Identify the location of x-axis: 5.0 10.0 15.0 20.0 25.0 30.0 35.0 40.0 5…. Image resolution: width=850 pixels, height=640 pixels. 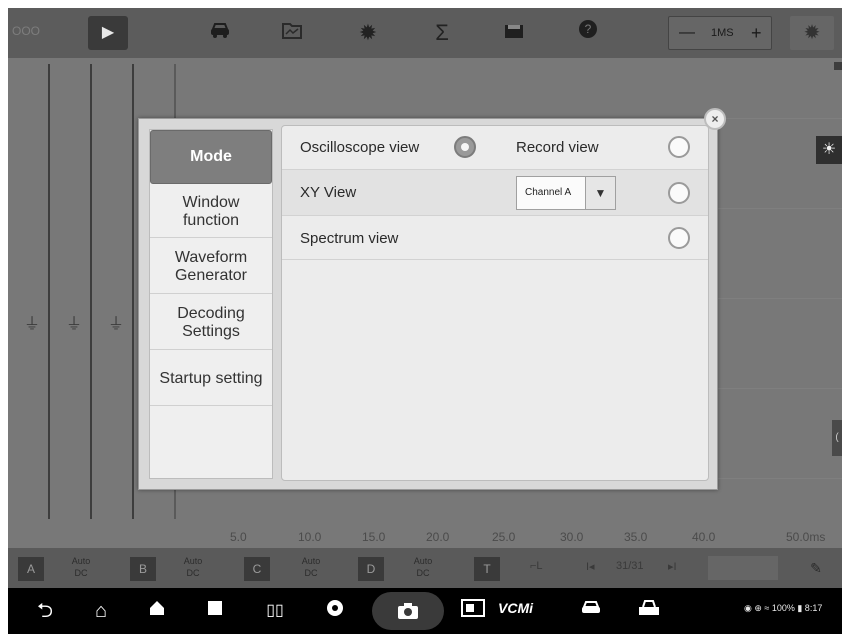
(425, 538).